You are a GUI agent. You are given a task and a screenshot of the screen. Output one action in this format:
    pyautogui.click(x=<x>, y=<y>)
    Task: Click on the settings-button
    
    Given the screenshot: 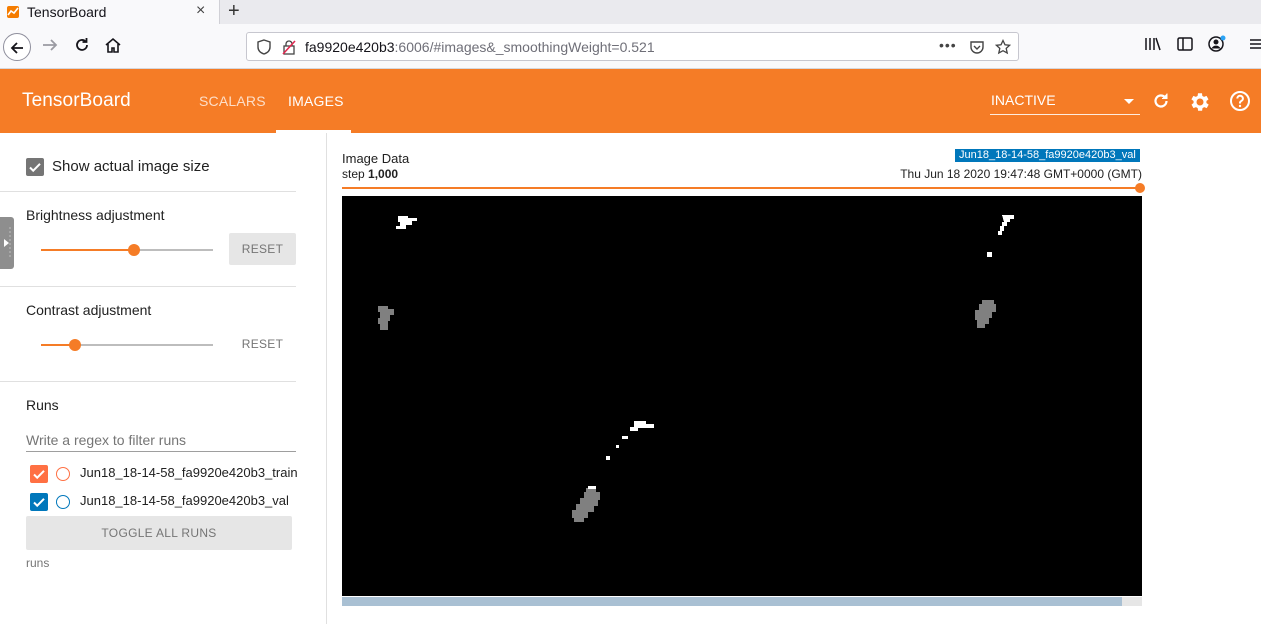 What is the action you would take?
    pyautogui.click(x=1200, y=104)
    